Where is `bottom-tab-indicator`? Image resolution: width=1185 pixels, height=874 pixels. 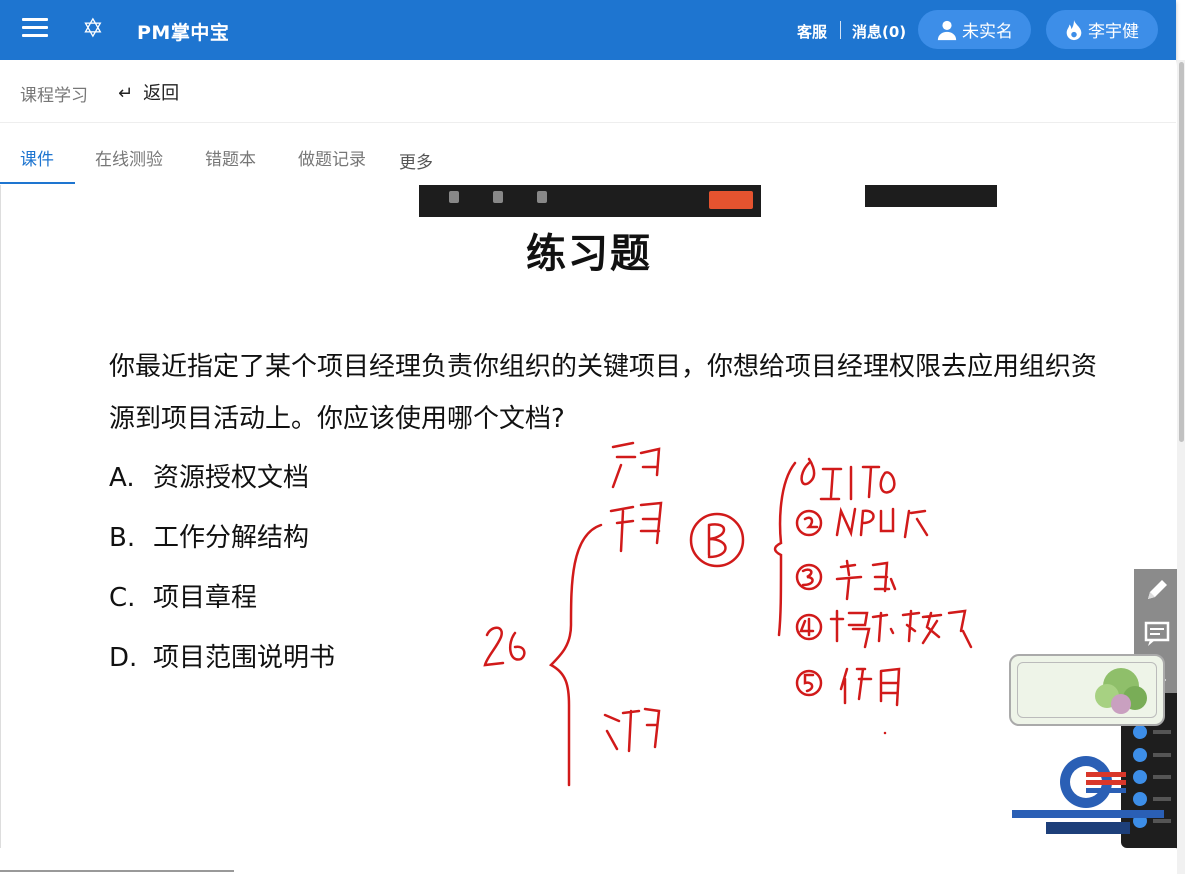 bottom-tab-indicator is located at coordinates (117, 871).